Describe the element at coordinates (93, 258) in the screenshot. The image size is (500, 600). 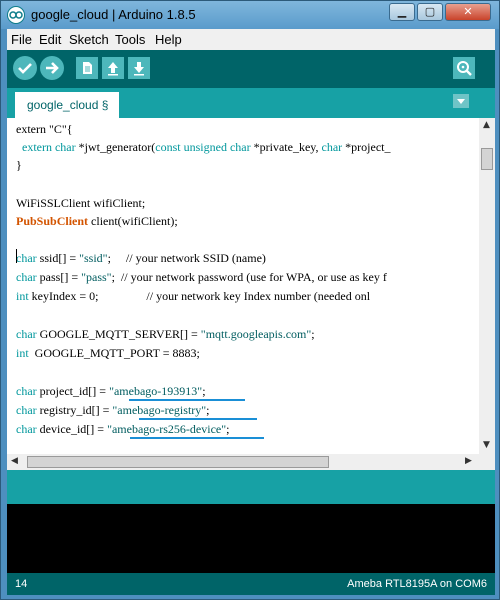
I see `code-string: "ssid"` at that location.